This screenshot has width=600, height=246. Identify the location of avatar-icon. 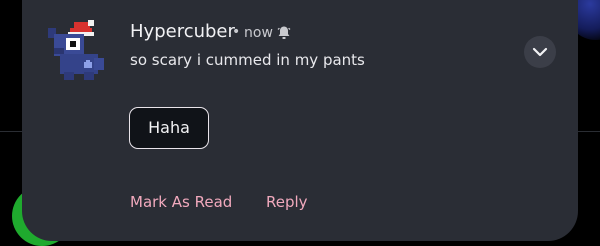
(76, 50).